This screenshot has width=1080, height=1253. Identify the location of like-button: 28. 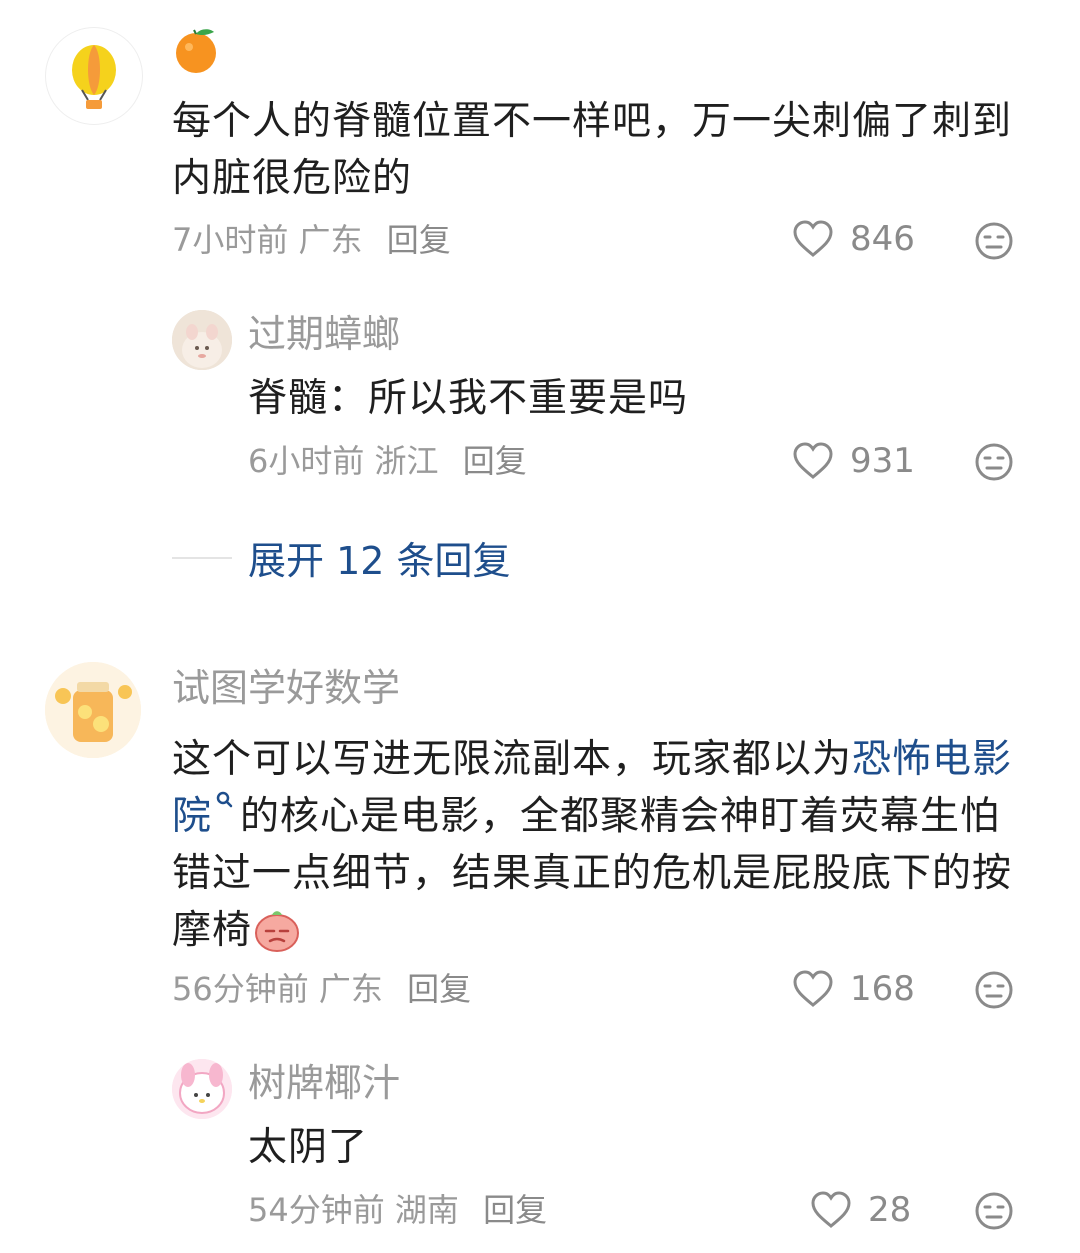
(860, 1210).